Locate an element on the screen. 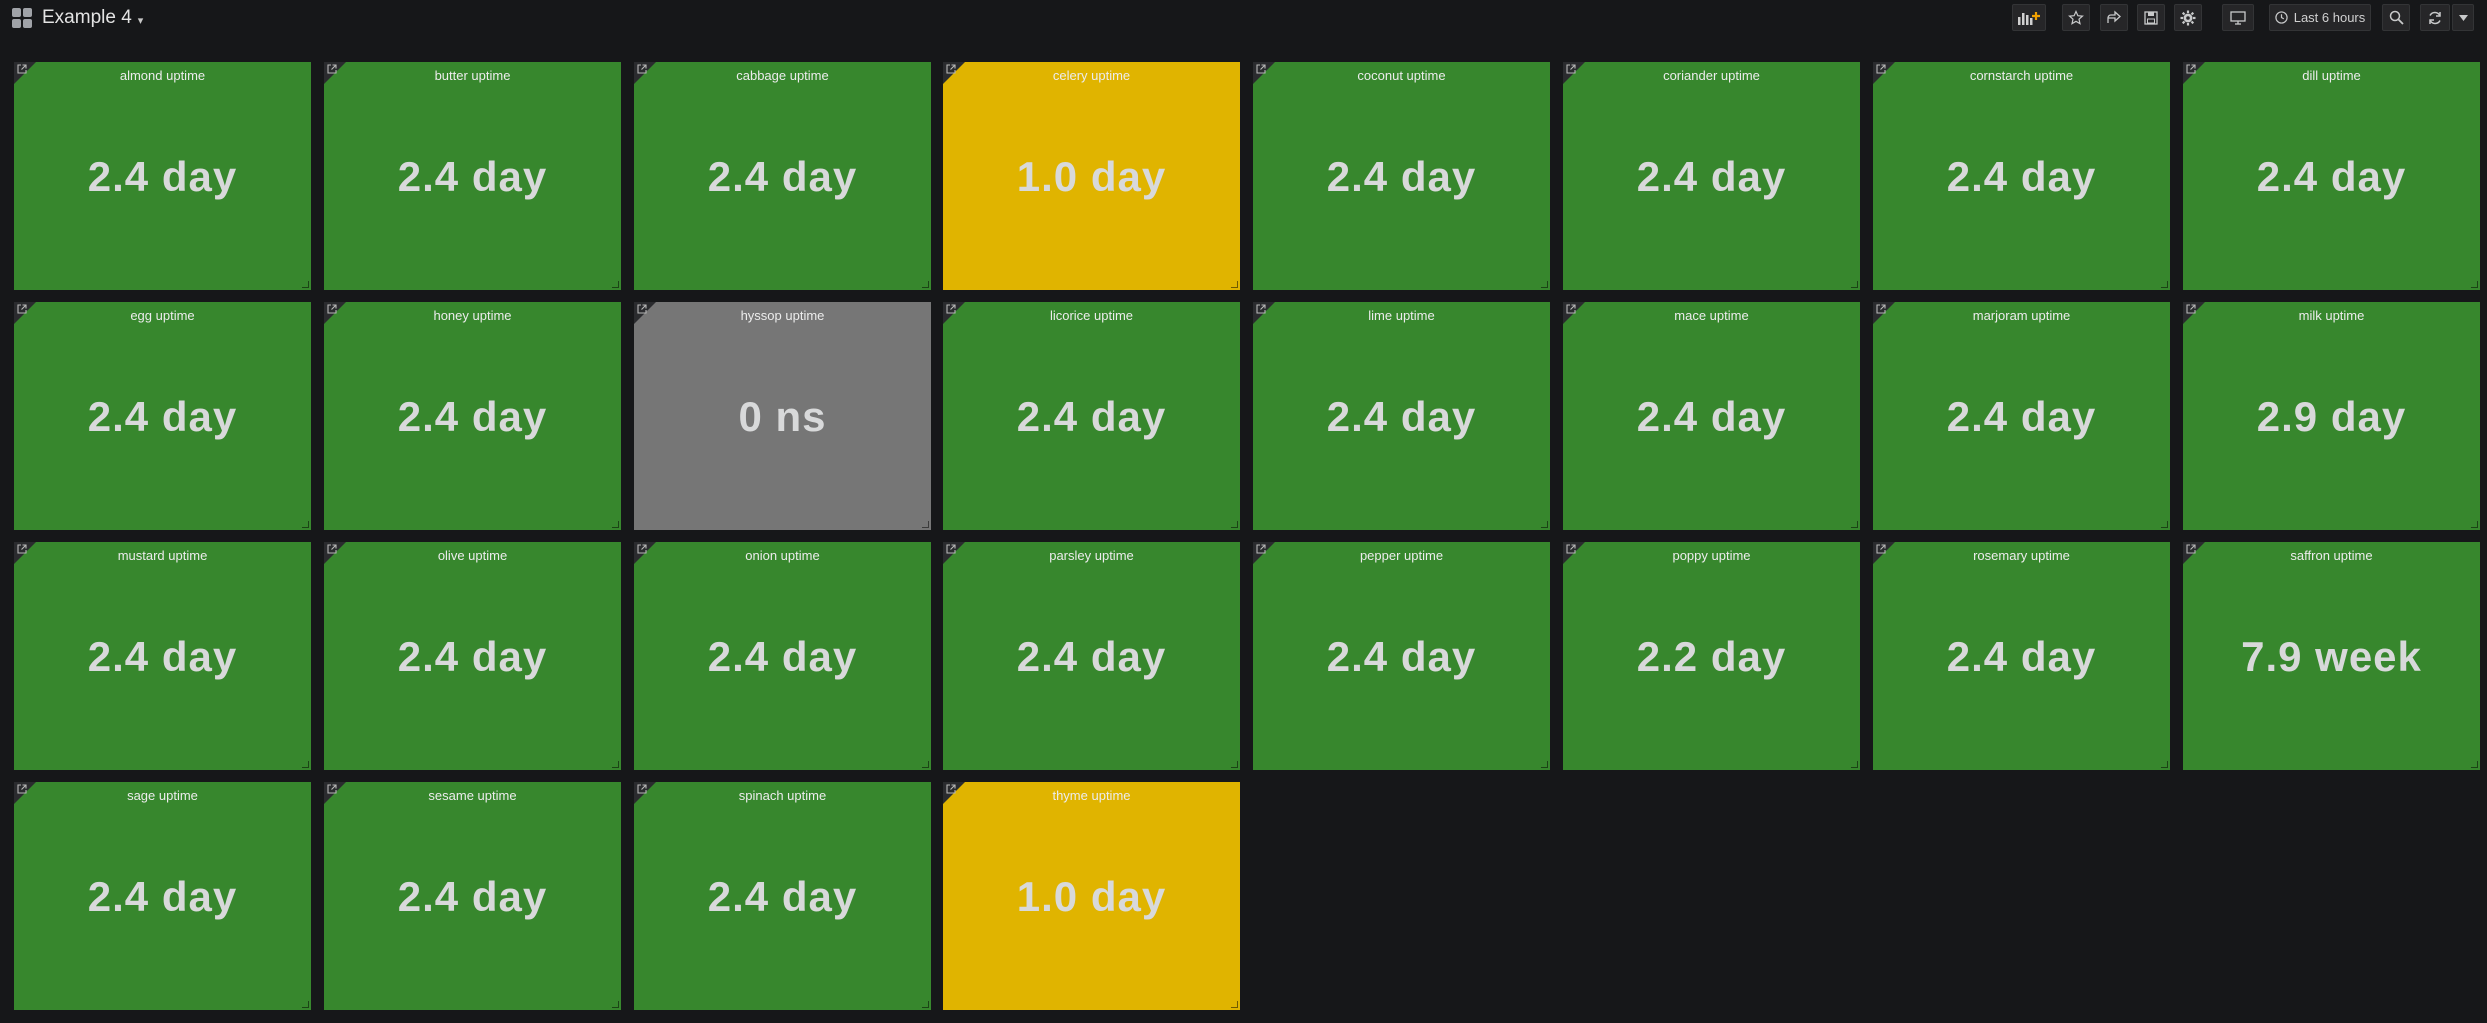 The height and width of the screenshot is (1023, 2487). stat-panel: hyssop uptime 0 ns is located at coordinates (782, 416).